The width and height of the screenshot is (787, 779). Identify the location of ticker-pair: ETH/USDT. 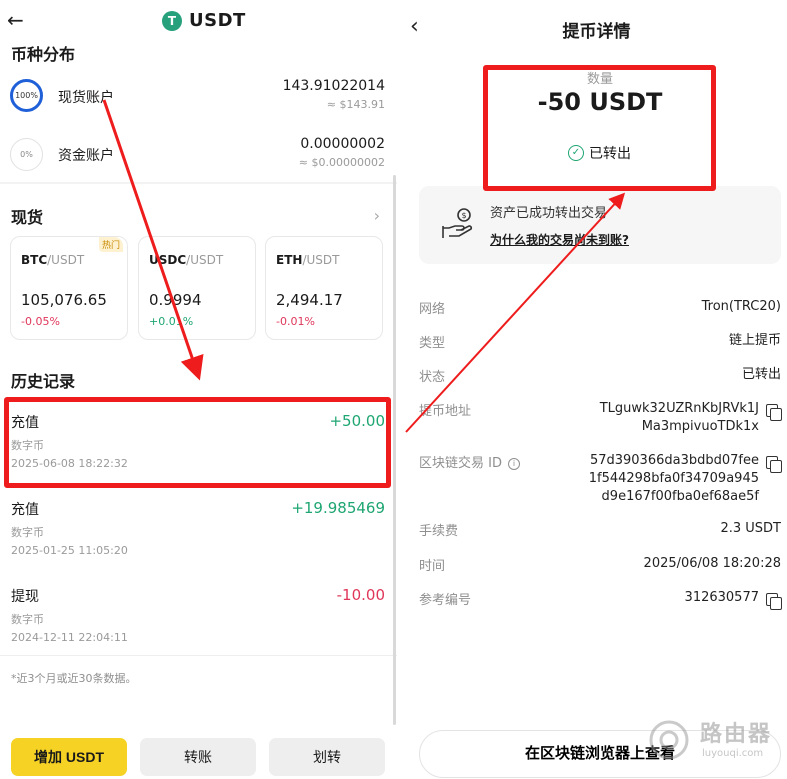
(307, 260).